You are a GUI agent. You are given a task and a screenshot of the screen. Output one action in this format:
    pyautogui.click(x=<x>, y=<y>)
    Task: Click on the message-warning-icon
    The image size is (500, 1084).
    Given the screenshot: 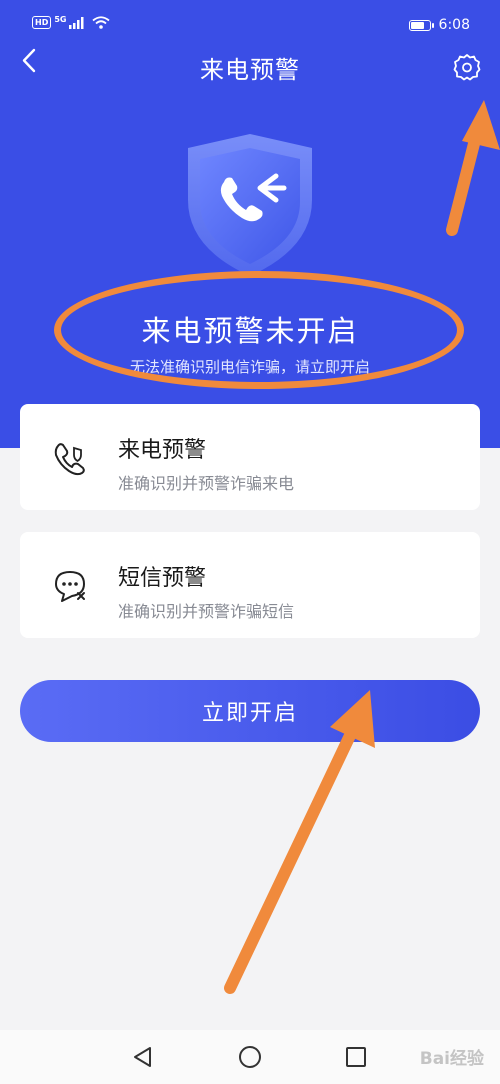 What is the action you would take?
    pyautogui.click(x=70, y=586)
    